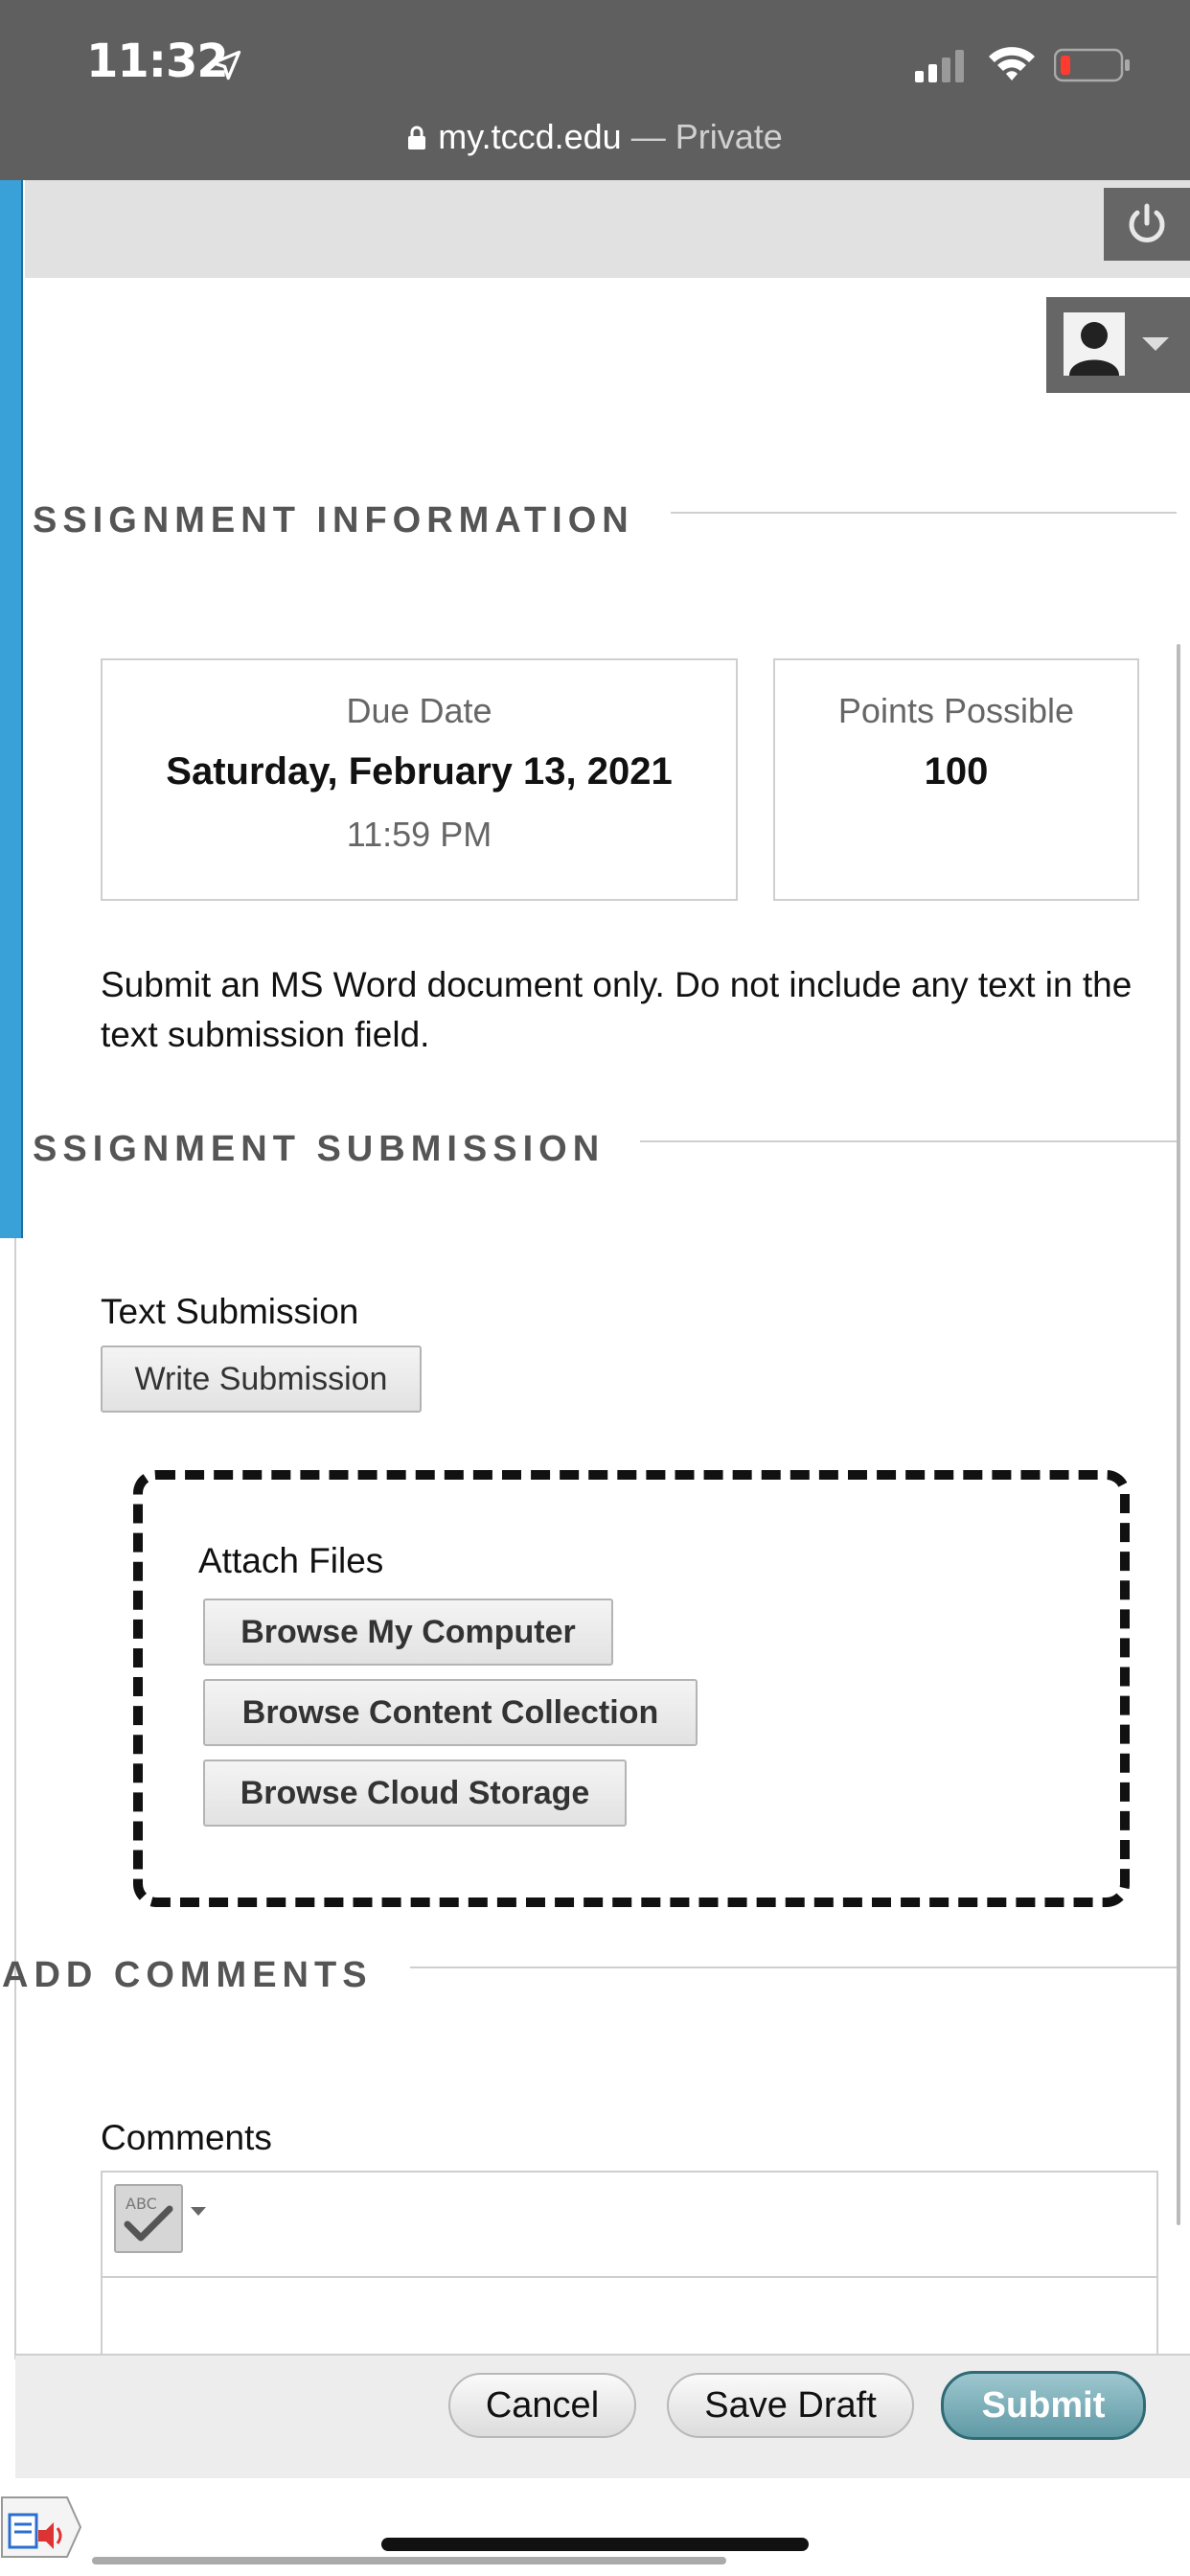  I want to click on due-time-value: 11:59 PM, so click(419, 834).